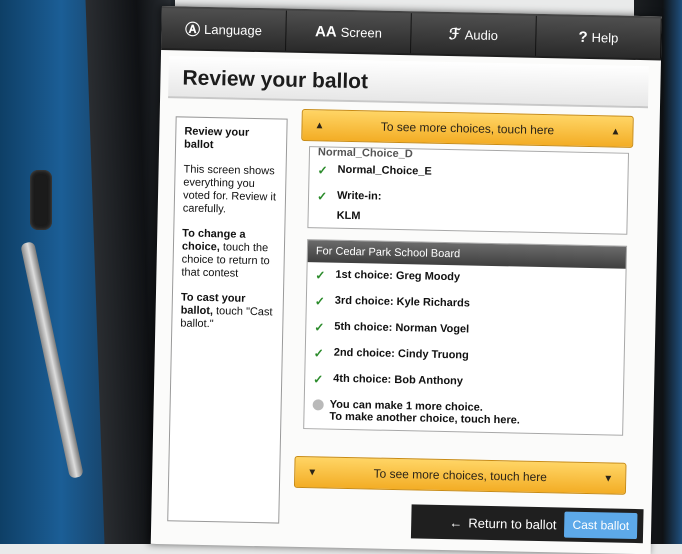  What do you see at coordinates (398, 276) in the screenshot?
I see `choice-label: 1st choice: Greg Moody` at bounding box center [398, 276].